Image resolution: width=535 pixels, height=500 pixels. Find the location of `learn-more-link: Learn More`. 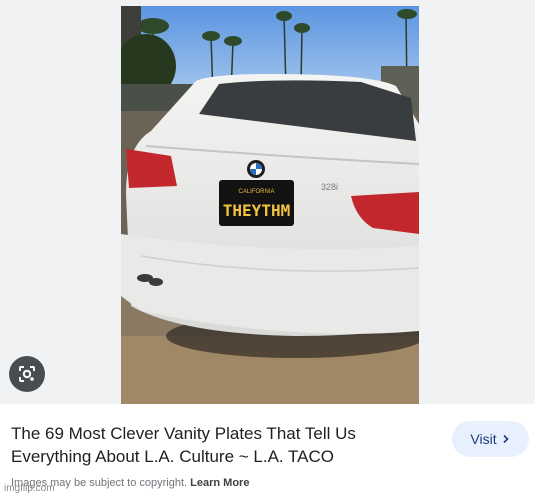

learn-more-link: Learn More is located at coordinates (219, 483).